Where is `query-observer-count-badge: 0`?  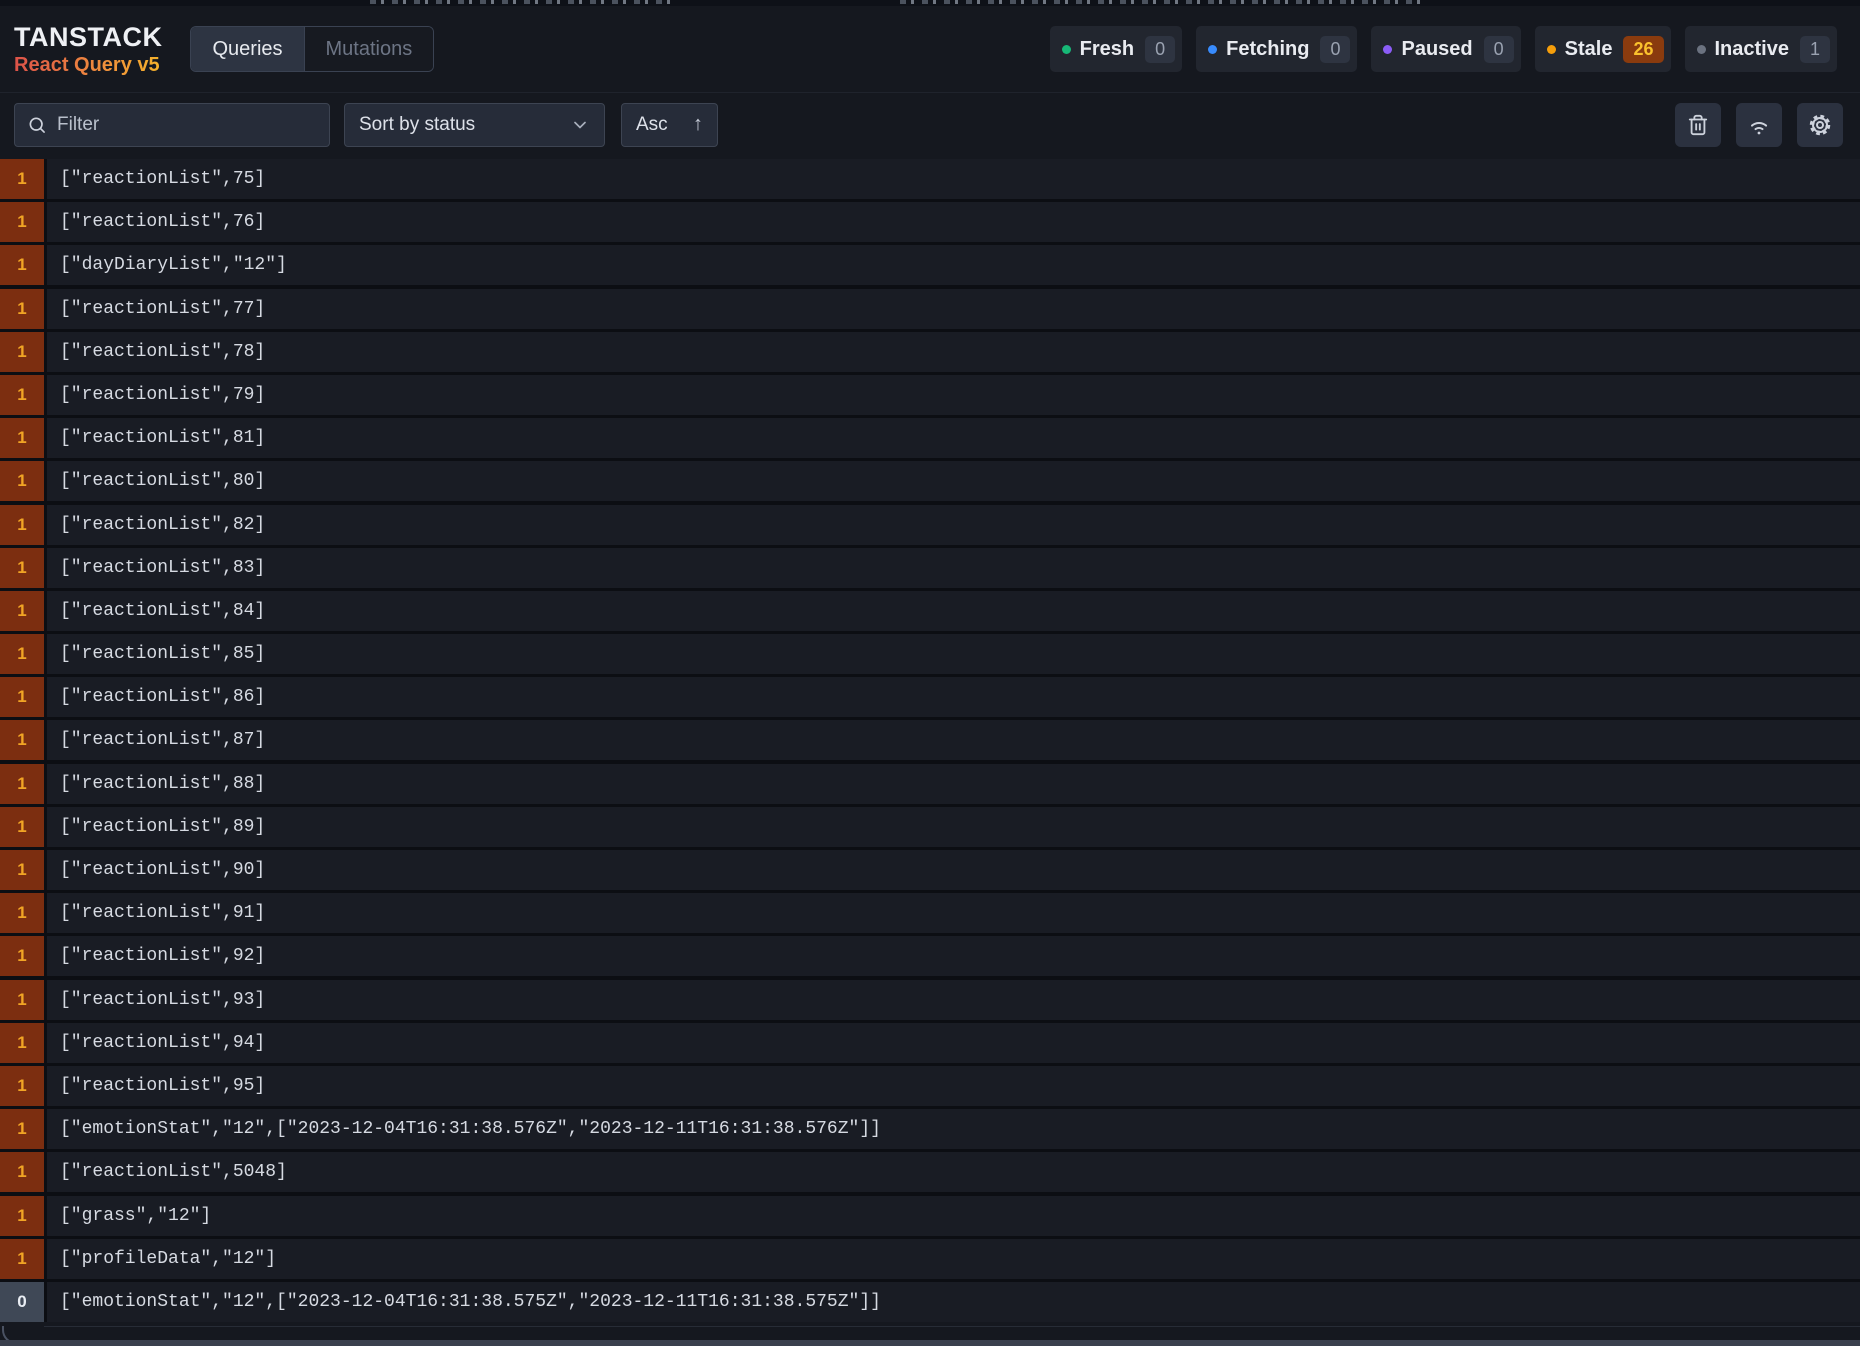
query-observer-count-badge: 0 is located at coordinates (22, 1301).